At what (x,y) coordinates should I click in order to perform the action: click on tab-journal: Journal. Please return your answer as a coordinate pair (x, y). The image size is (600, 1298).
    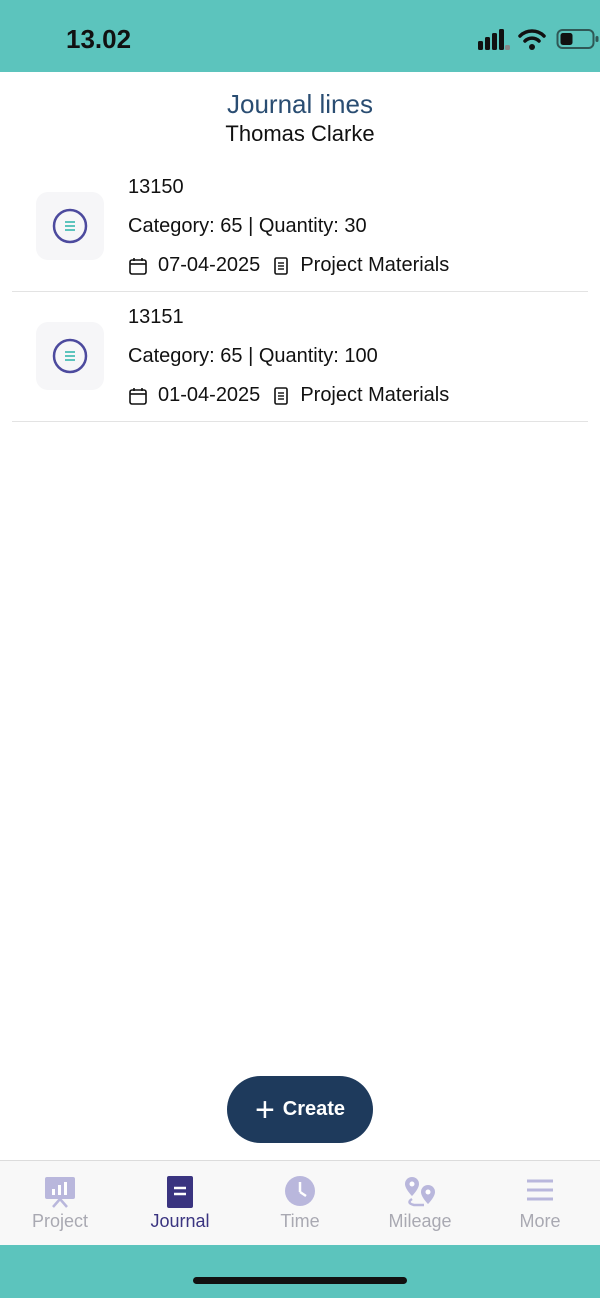
    Looking at the image, I should click on (180, 1203).